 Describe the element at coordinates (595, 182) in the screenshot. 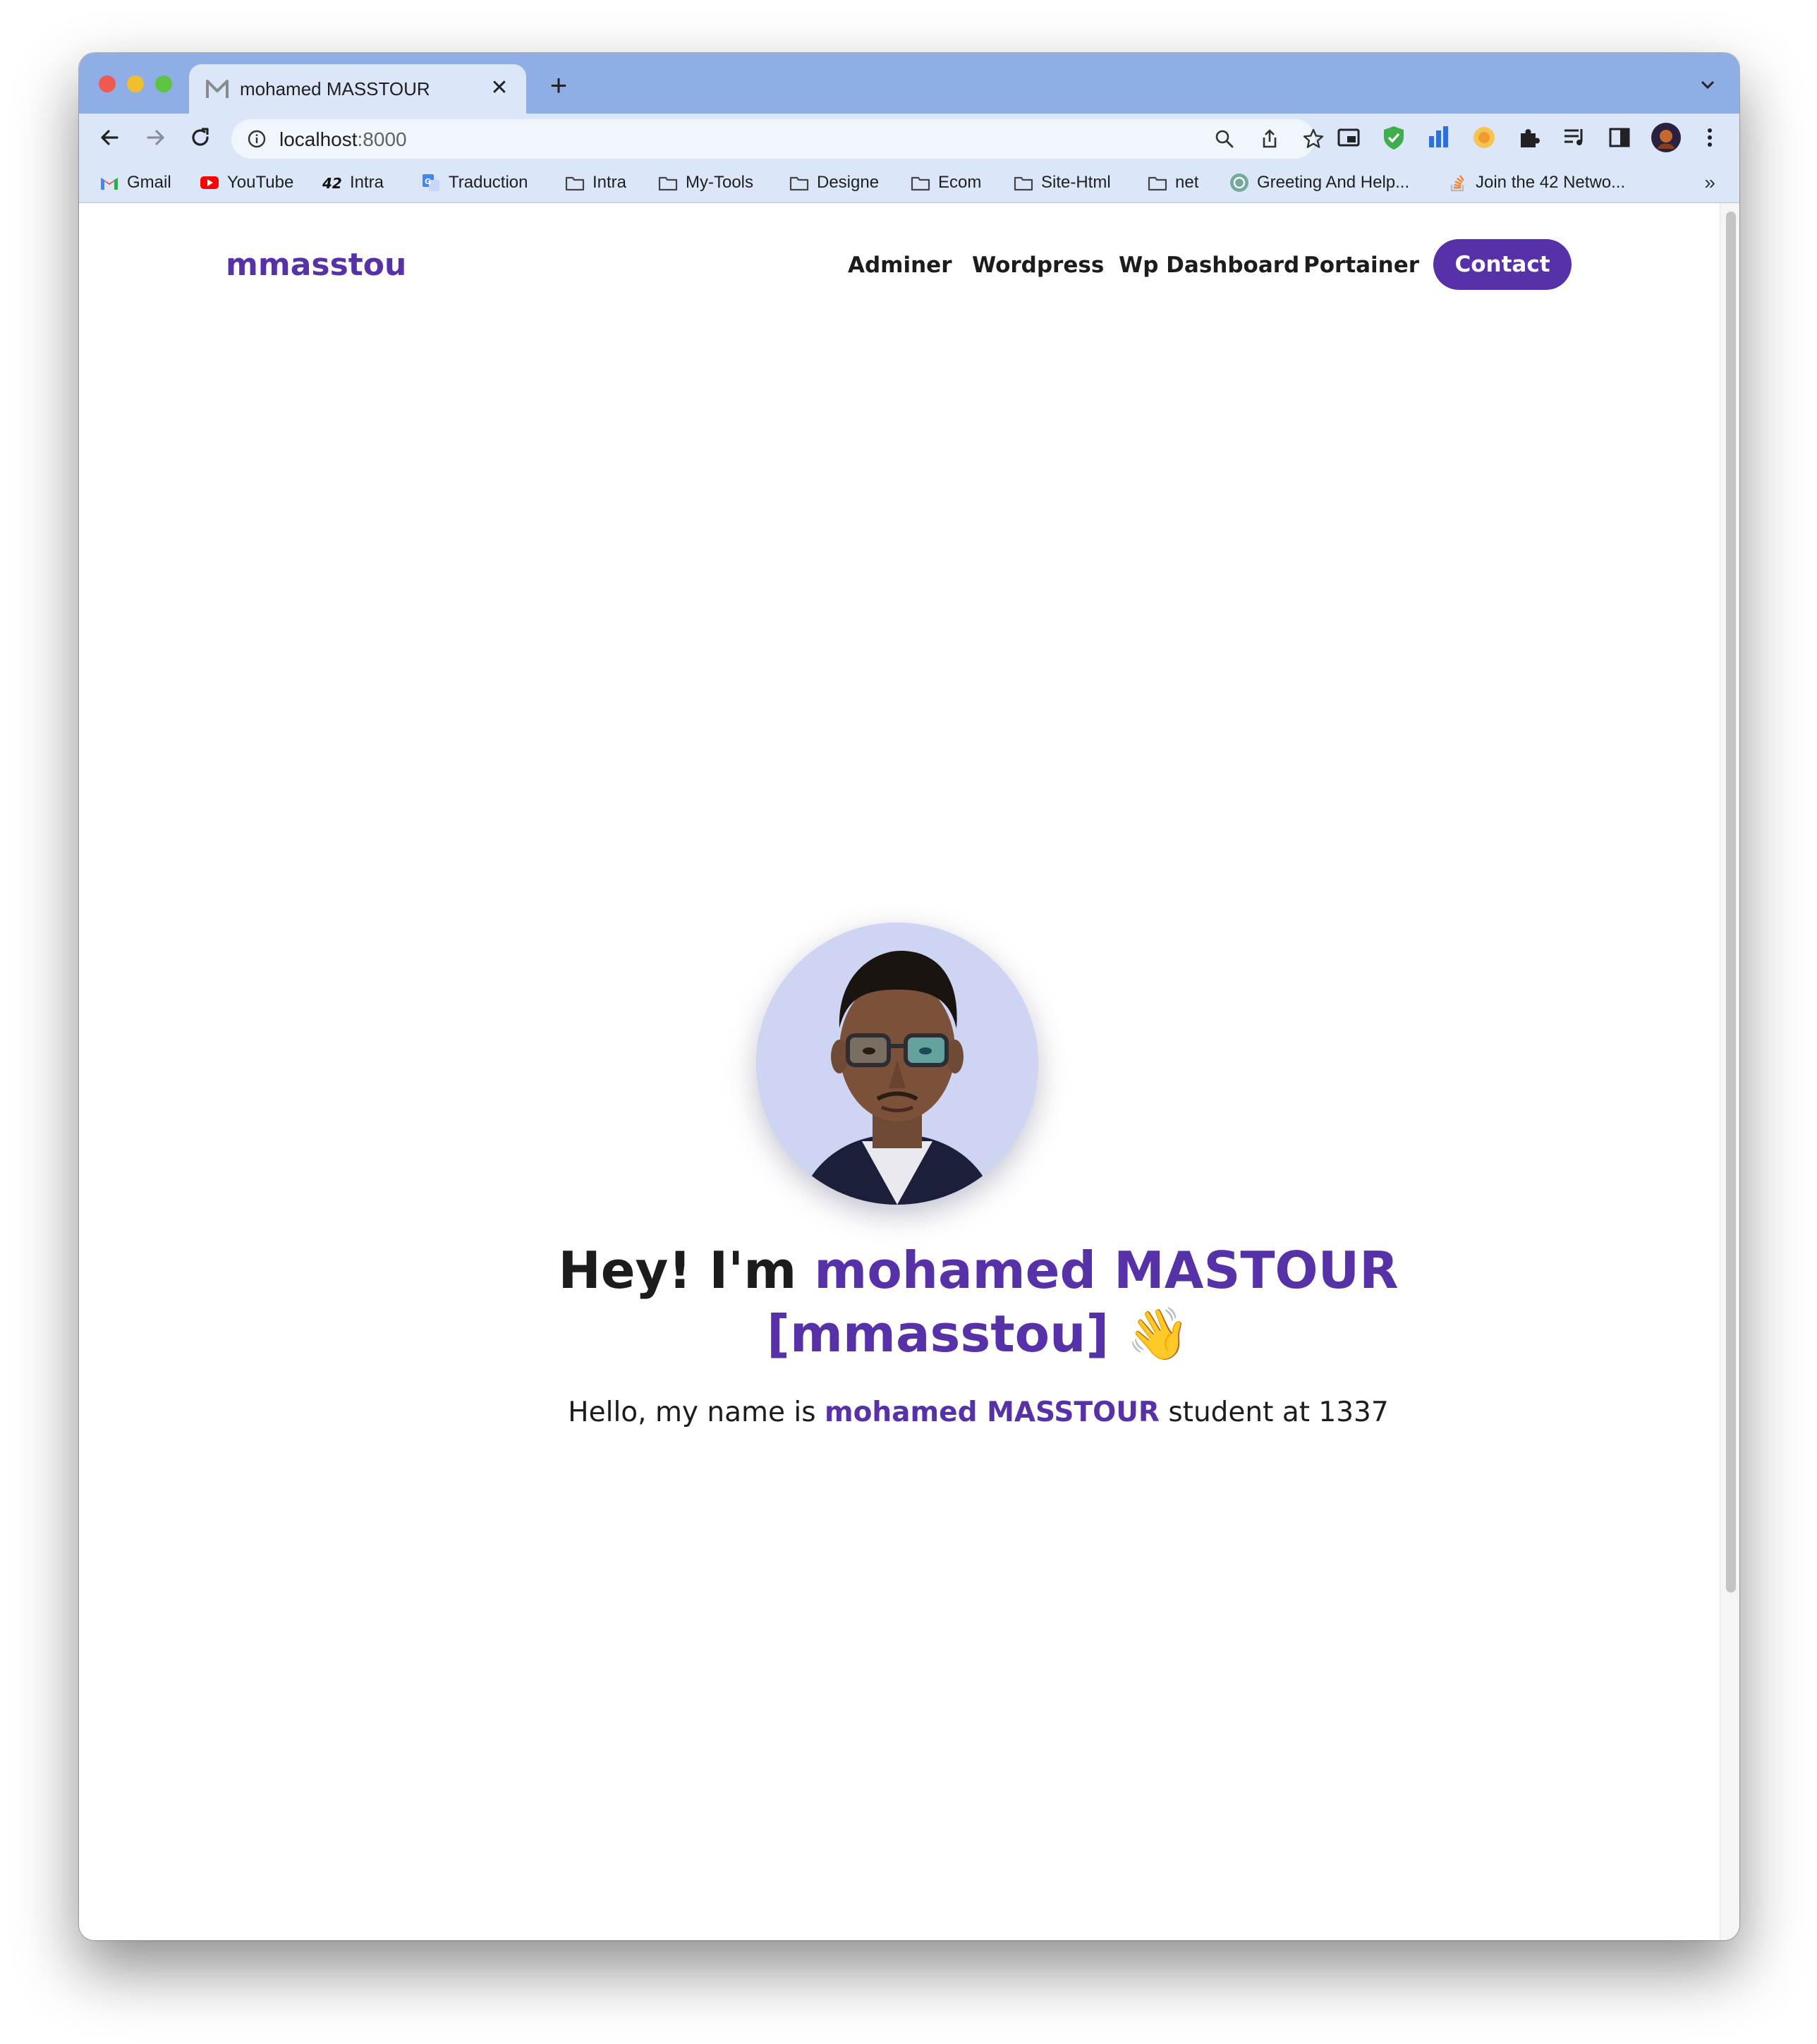

I see `bookmark-folder-intra: Intra` at that location.